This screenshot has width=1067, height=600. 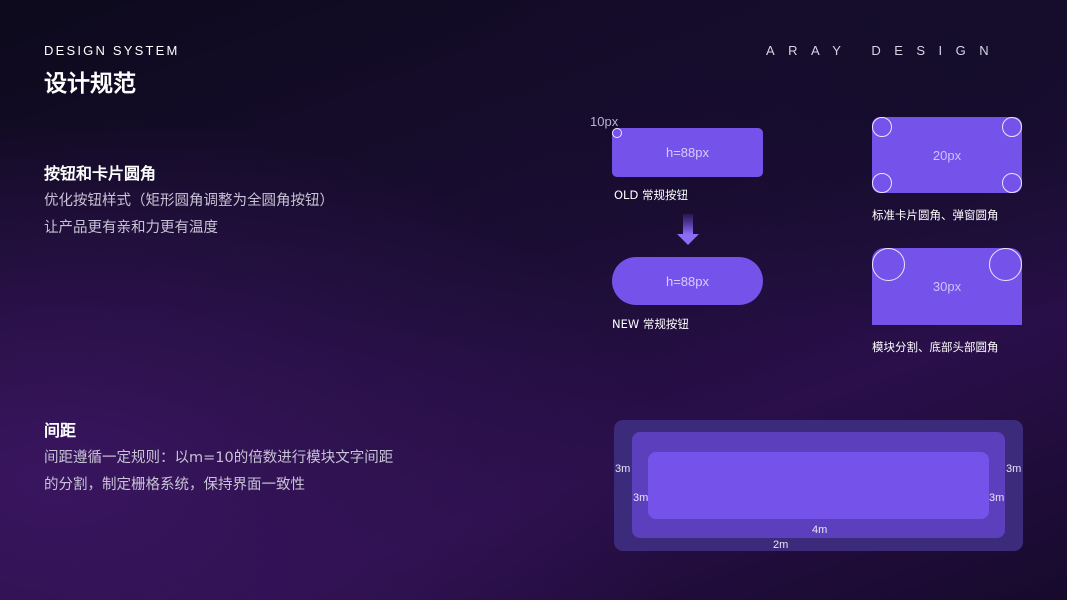 What do you see at coordinates (219, 458) in the screenshot?
I see `spacing-desc-line-1: 间距遵循一定规则：以m=10的倍数进行模块文字间距` at bounding box center [219, 458].